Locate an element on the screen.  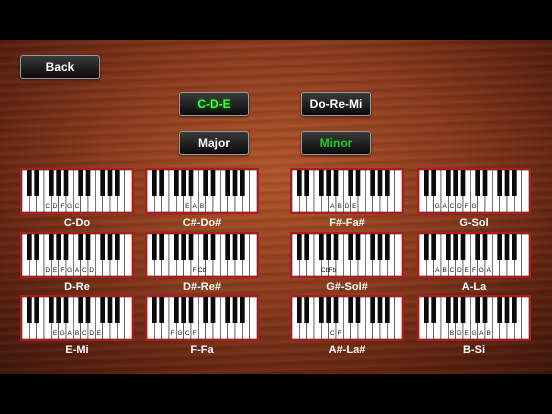
chord-name-label: A-La is located at coordinates (474, 287).